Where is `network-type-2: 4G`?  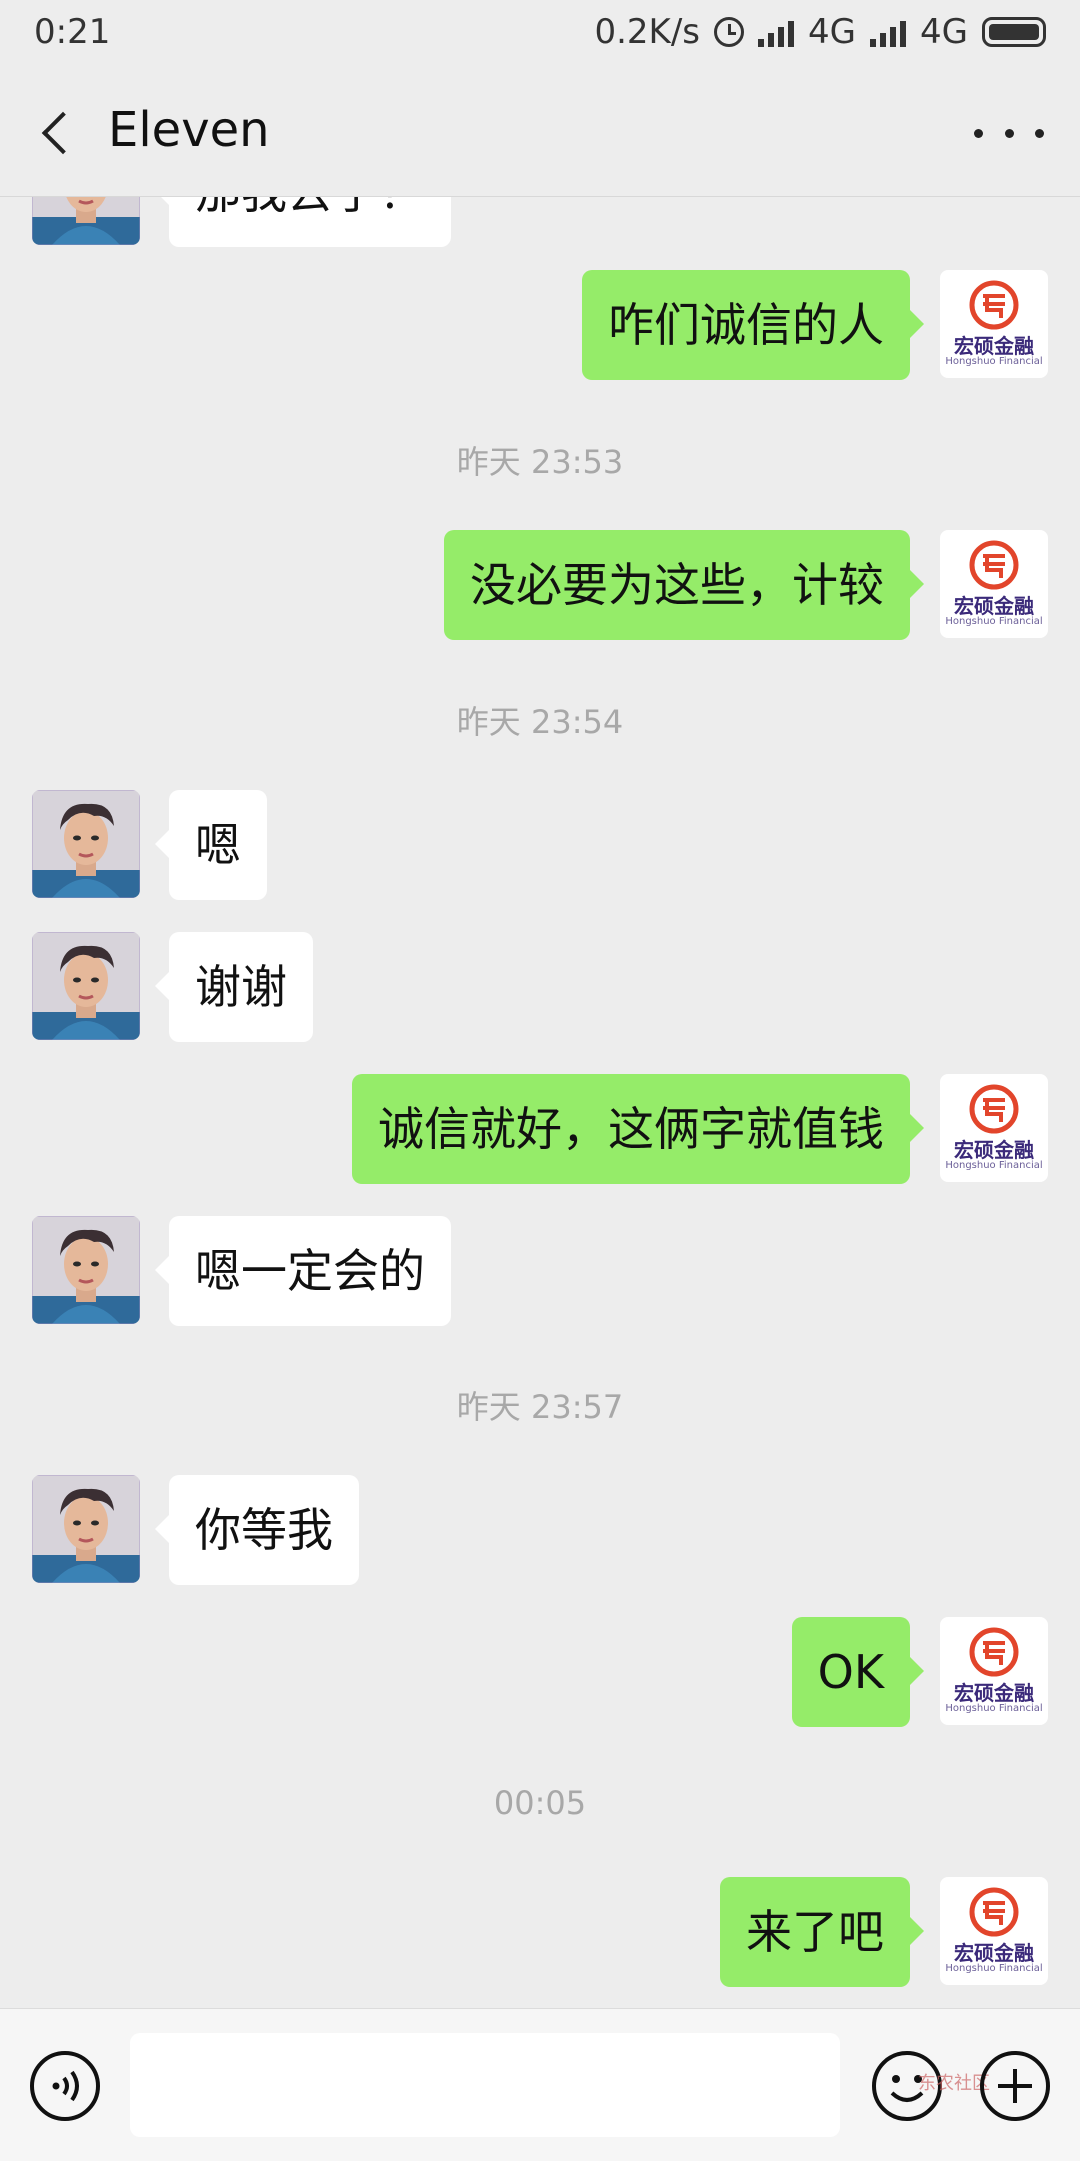 network-type-2: 4G is located at coordinates (944, 32).